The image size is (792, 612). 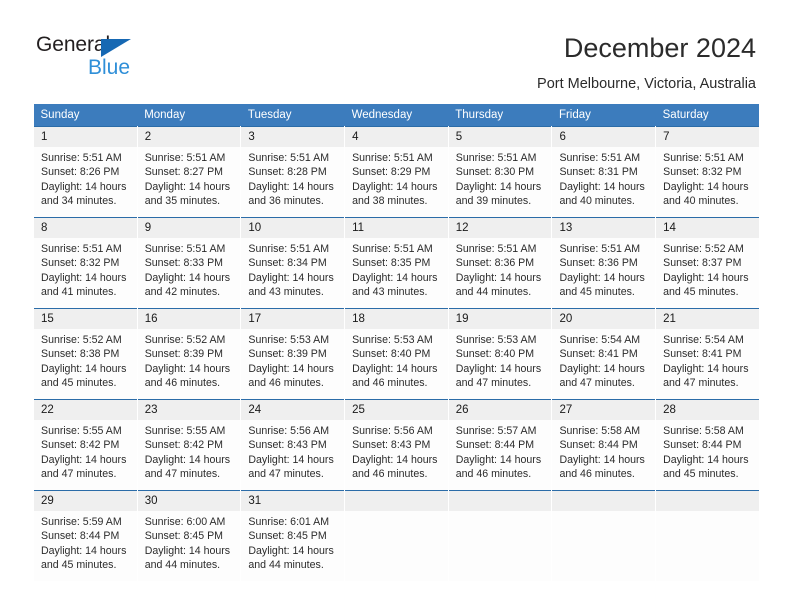 What do you see at coordinates (182, 201) in the screenshot?
I see `daylight-text-line2: and 35 minutes.` at bounding box center [182, 201].